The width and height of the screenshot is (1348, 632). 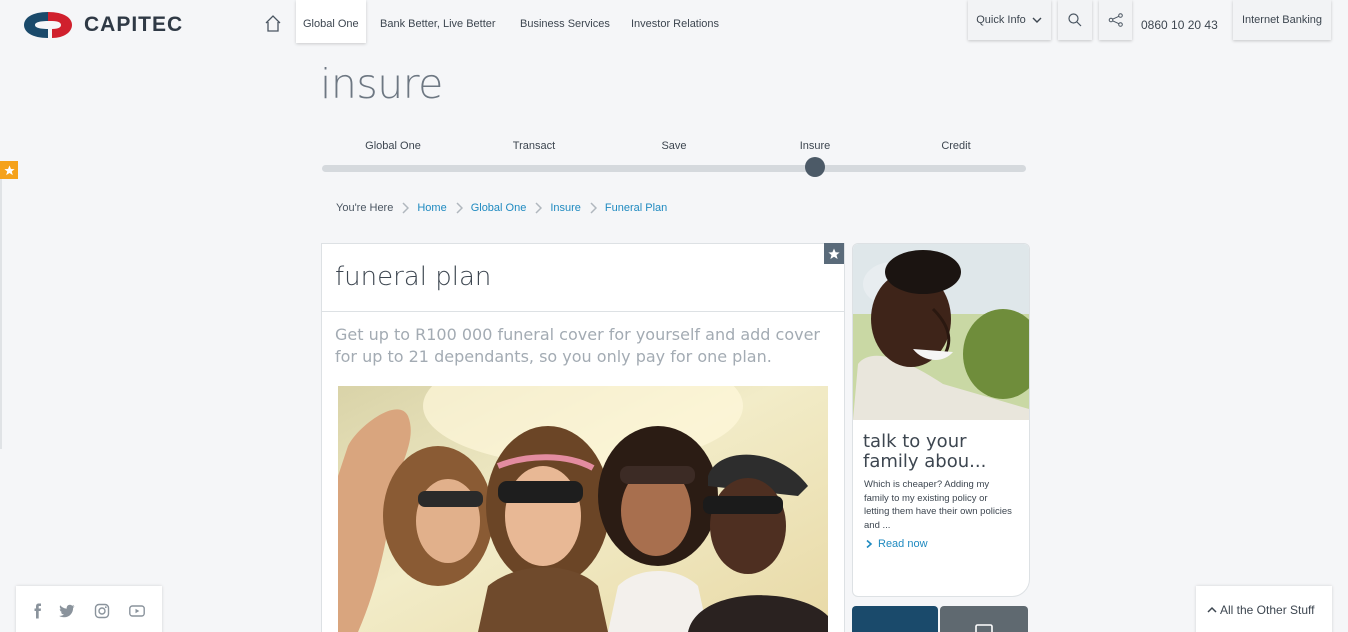 What do you see at coordinates (834, 253) in the screenshot?
I see `favourite-star-icon` at bounding box center [834, 253].